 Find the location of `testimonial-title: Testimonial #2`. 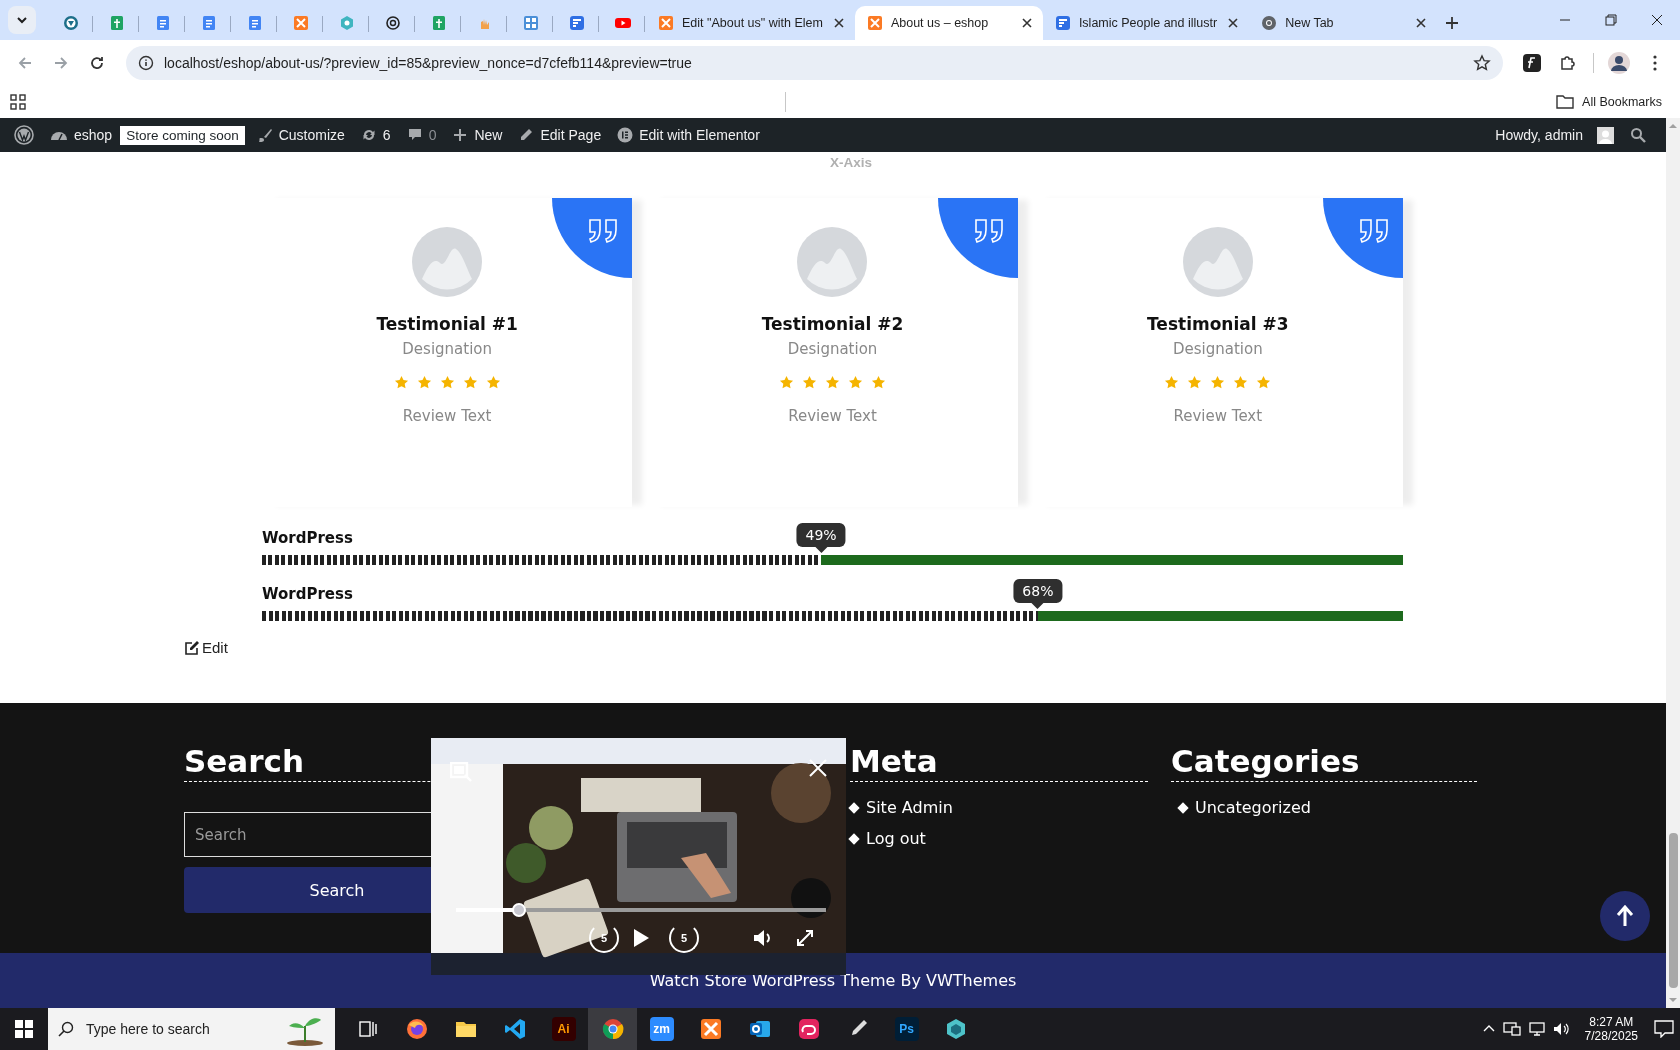

testimonial-title: Testimonial #2 is located at coordinates (832, 324).